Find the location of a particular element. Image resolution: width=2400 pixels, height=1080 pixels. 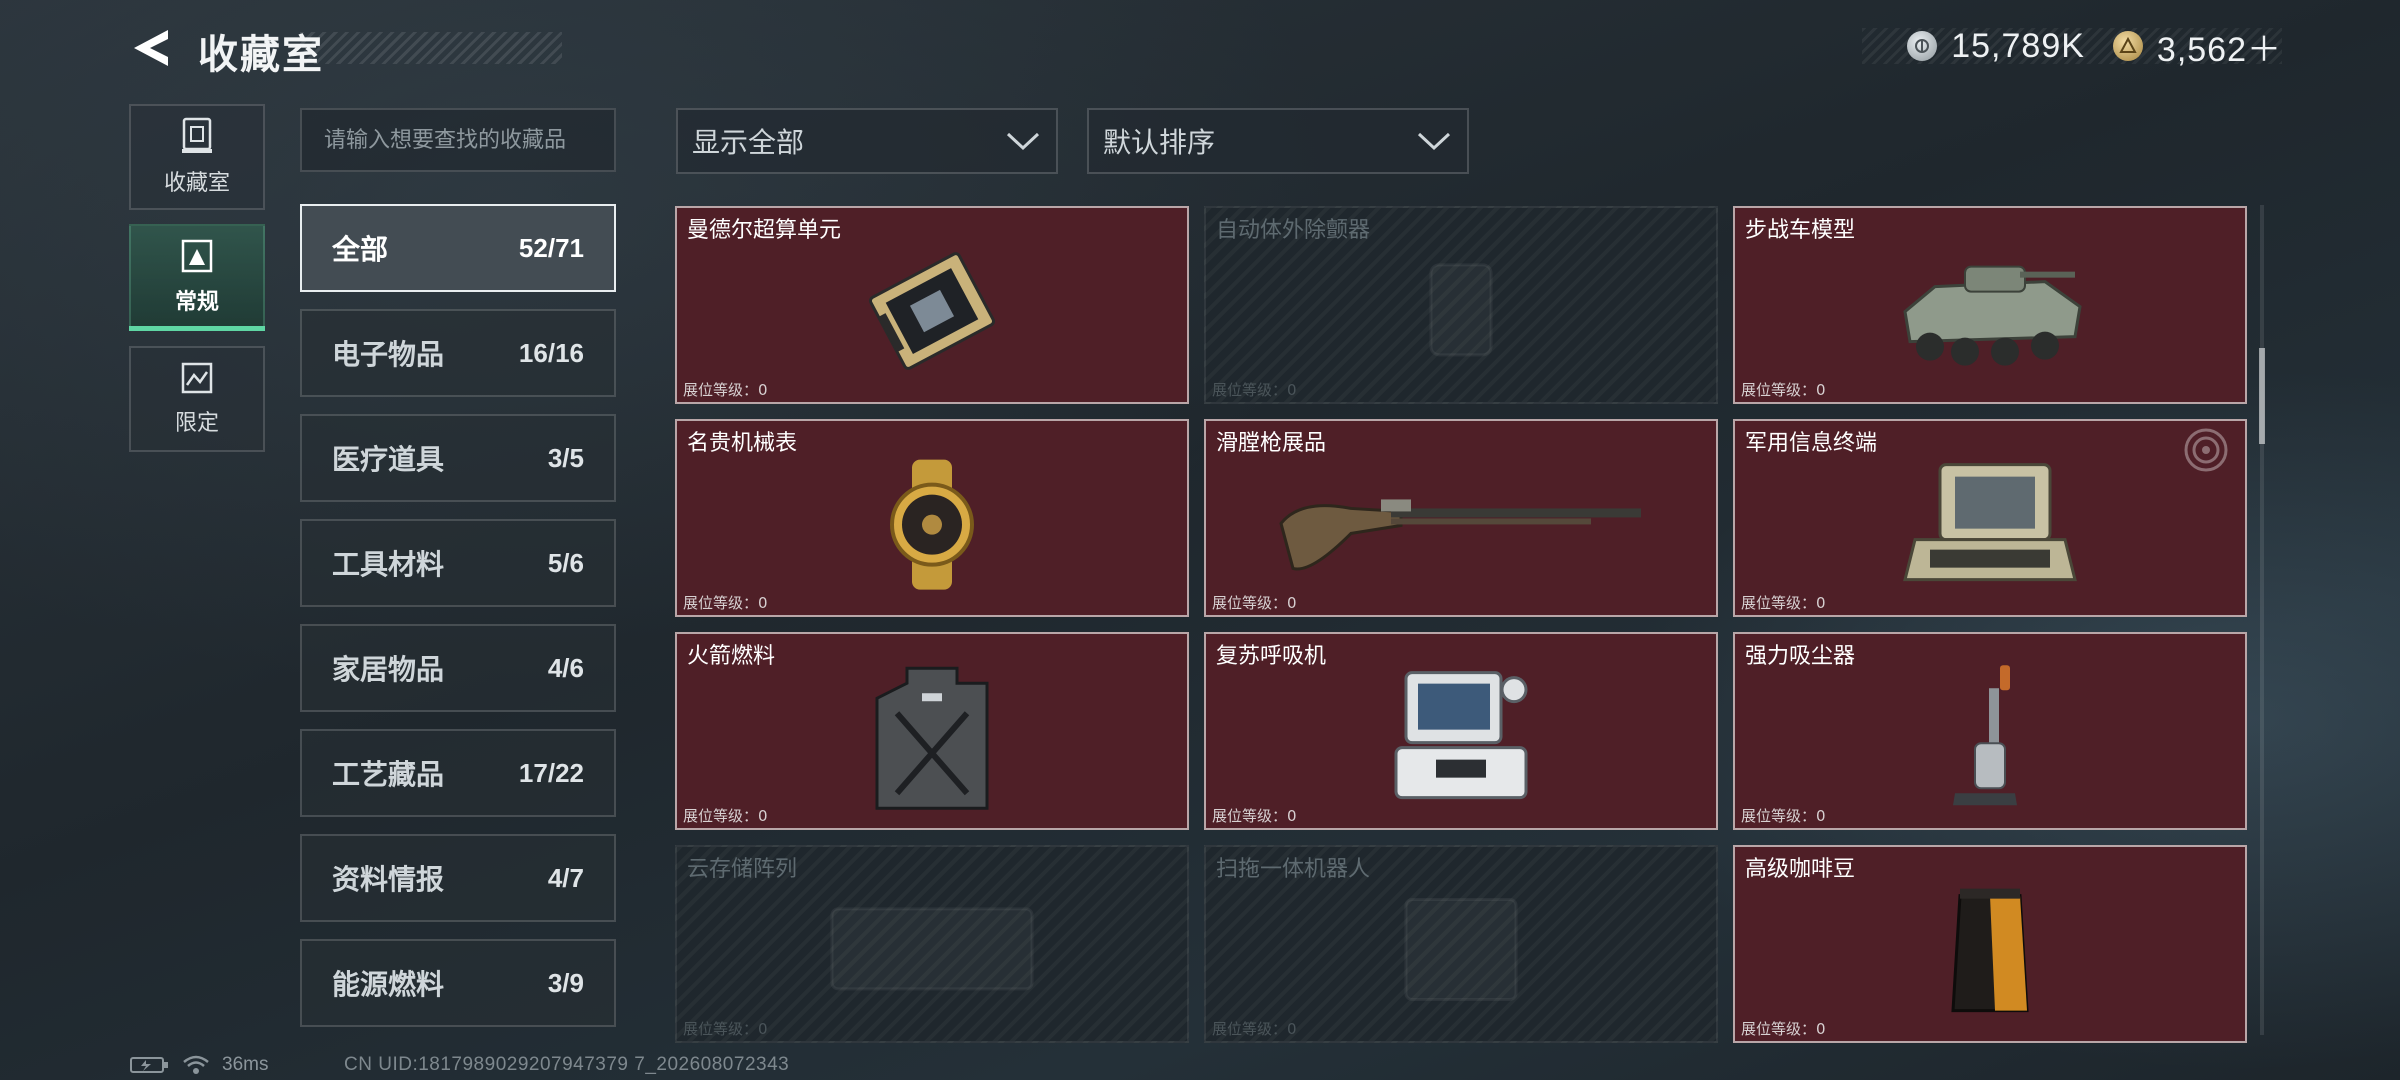

rail-tab-regular: 常规 is located at coordinates (197, 277).